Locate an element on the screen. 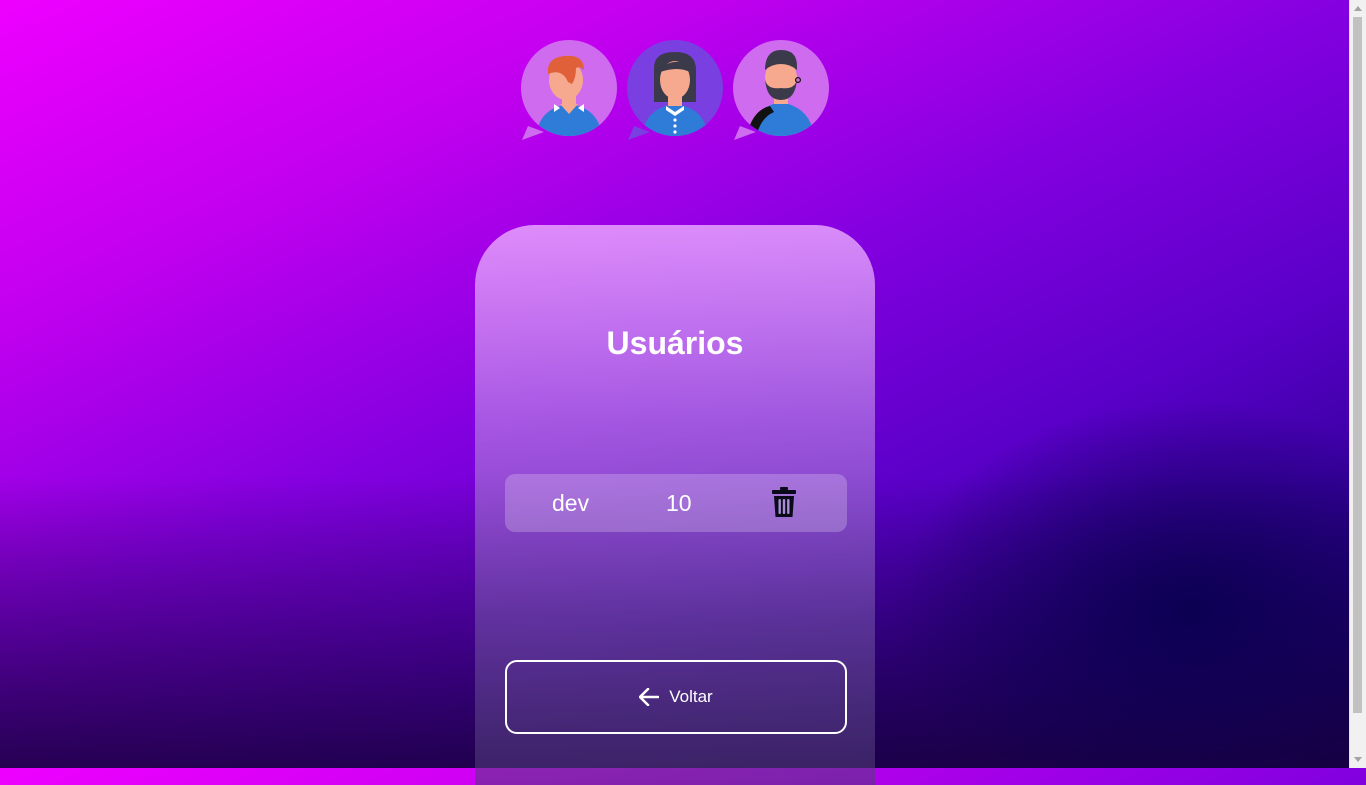  avatar-group is located at coordinates (678, 91).